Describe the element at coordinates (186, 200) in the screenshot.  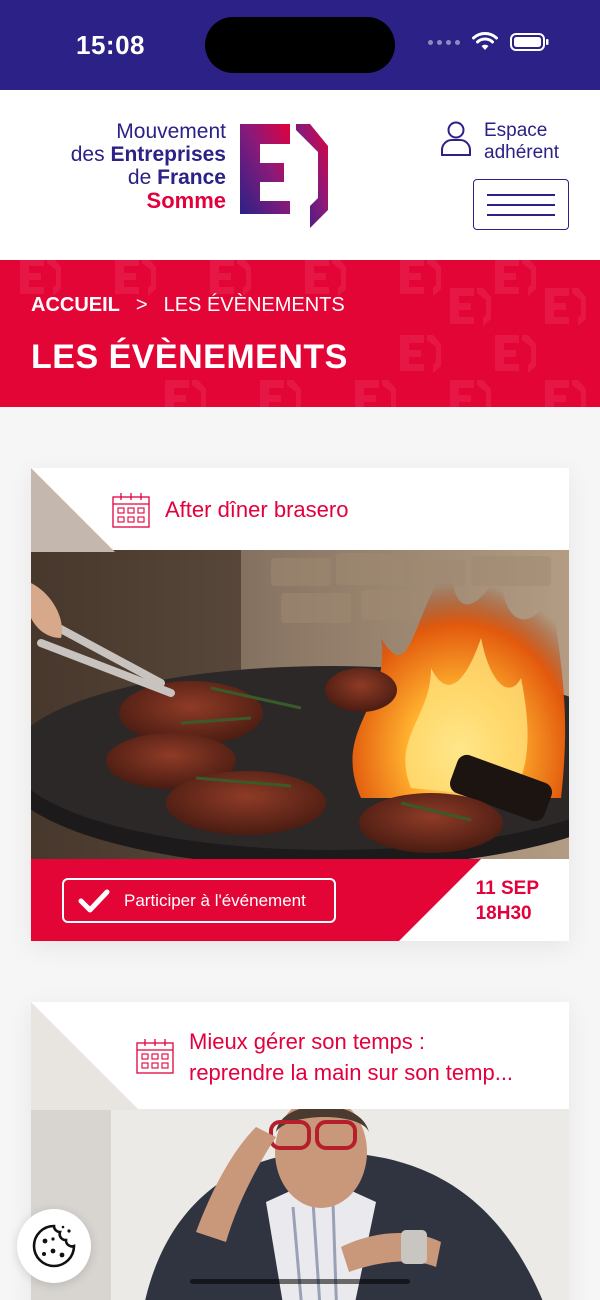
I see `logo-line-4: Somme` at that location.